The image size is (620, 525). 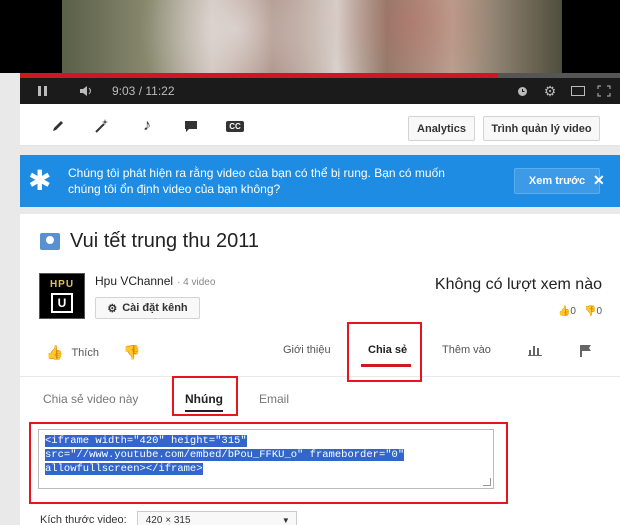 What do you see at coordinates (441, 128) in the screenshot?
I see `analytics-button: Analytics` at bounding box center [441, 128].